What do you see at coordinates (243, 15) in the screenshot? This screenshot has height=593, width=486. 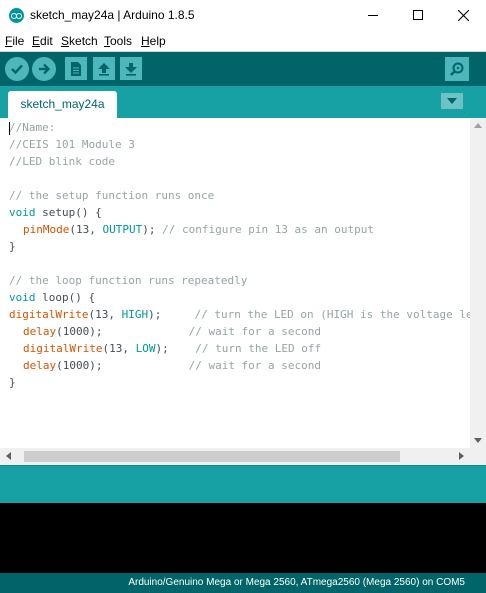 I see `title-bar: sketch_may24a | Arduino 1.8.5` at bounding box center [243, 15].